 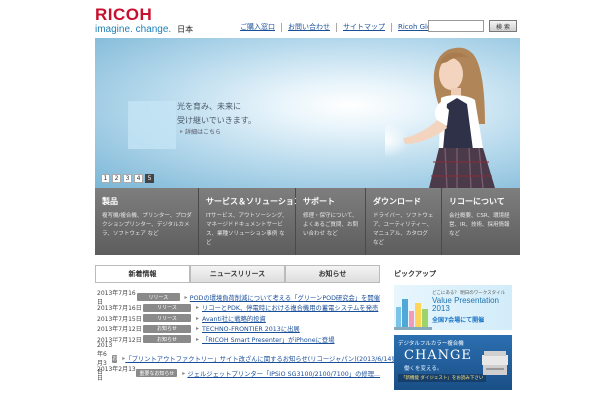 I want to click on hero-copy-line1: 光を育み、未来に, so click(x=209, y=106).